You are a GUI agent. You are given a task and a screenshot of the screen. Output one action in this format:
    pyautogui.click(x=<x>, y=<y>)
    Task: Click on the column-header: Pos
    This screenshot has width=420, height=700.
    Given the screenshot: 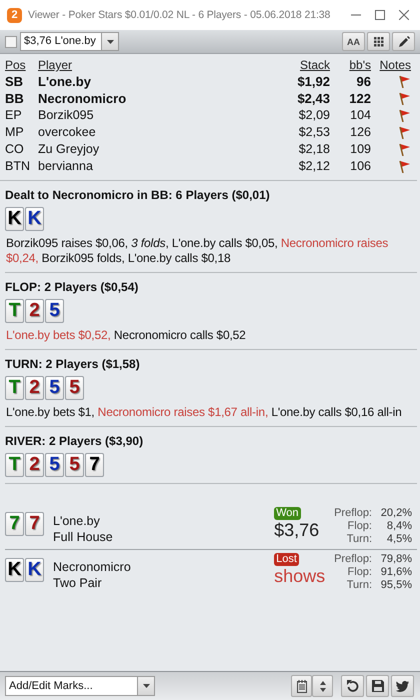 What is the action you would take?
    pyautogui.click(x=21, y=65)
    